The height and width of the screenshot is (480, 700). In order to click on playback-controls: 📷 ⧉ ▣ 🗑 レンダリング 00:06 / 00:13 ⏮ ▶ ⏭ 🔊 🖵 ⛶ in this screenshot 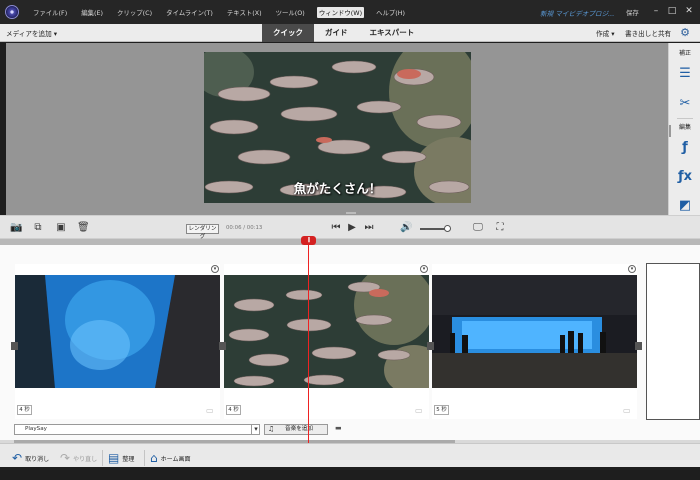, I will do `click(350, 227)`.